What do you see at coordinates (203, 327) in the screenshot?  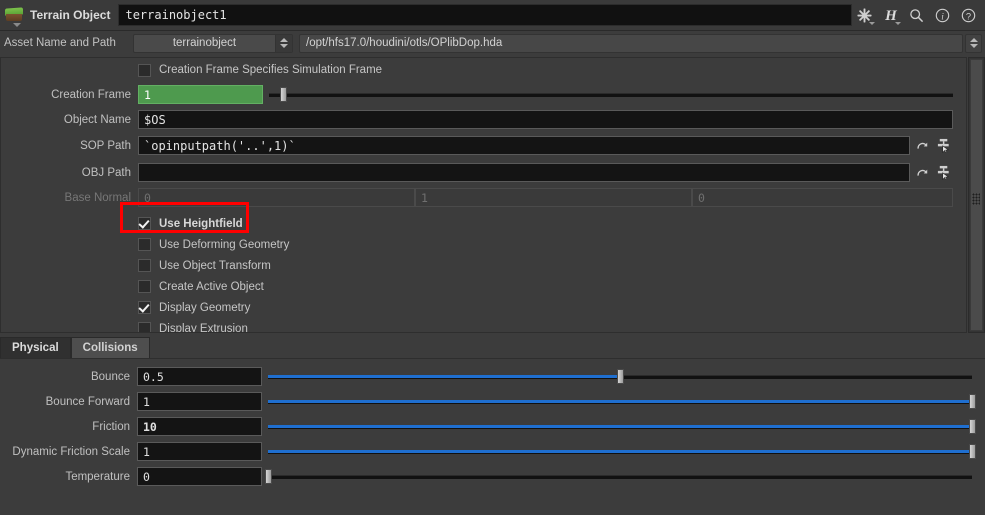 I see `display-extrusion-label: Display Extrusion` at bounding box center [203, 327].